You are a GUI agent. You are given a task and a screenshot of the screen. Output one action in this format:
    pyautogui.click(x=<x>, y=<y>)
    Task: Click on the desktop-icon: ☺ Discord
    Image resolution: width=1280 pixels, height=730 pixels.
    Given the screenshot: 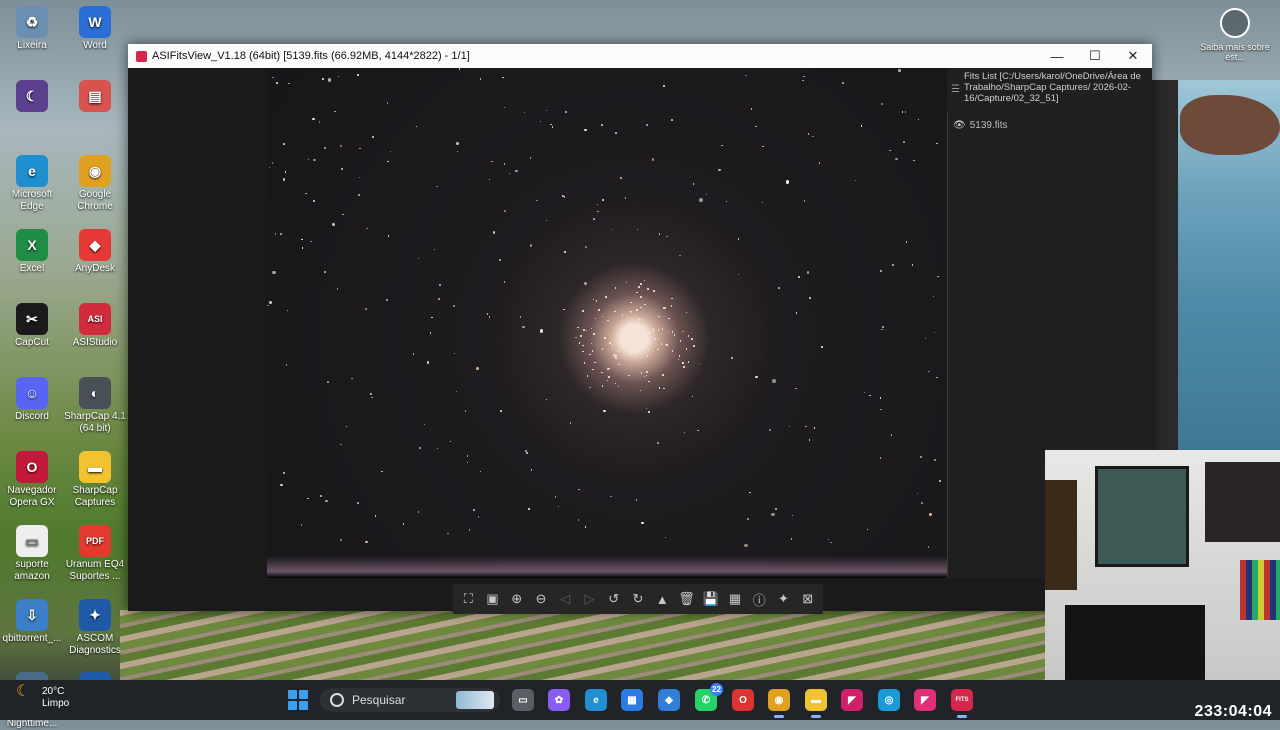 What is the action you would take?
    pyautogui.click(x=32, y=400)
    